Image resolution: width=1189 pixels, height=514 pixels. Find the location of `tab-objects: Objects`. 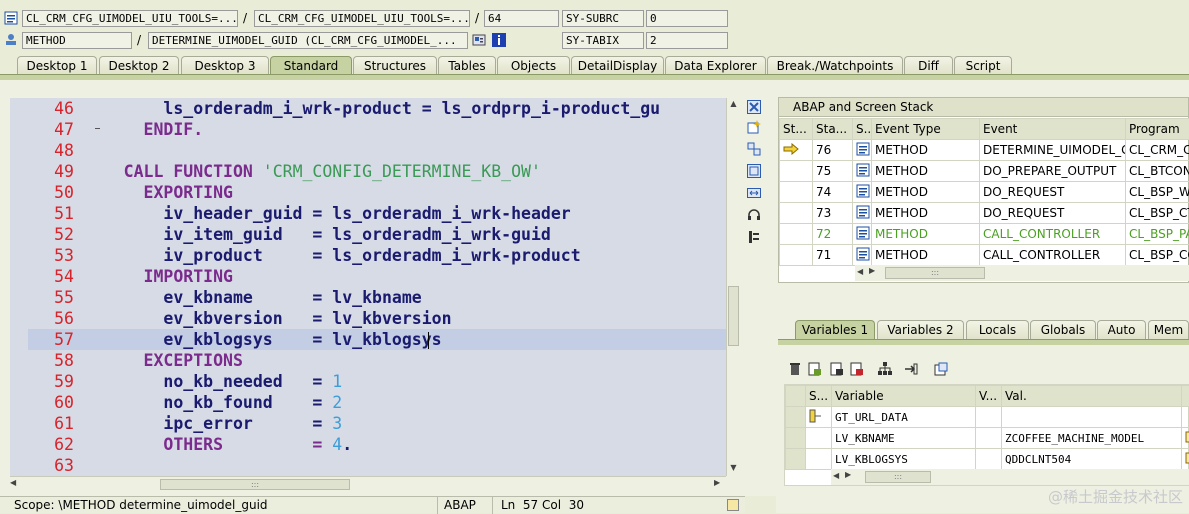

tab-objects: Objects is located at coordinates (533, 65).